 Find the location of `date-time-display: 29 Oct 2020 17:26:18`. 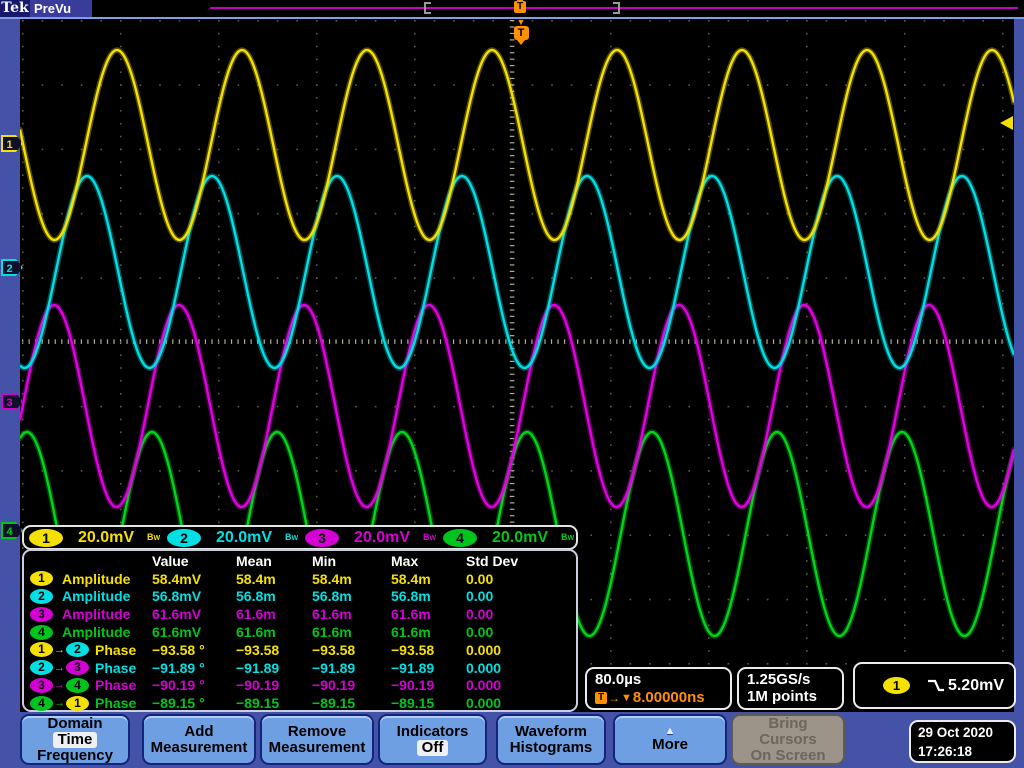

date-time-display: 29 Oct 2020 17:26:18 is located at coordinates (962, 741).